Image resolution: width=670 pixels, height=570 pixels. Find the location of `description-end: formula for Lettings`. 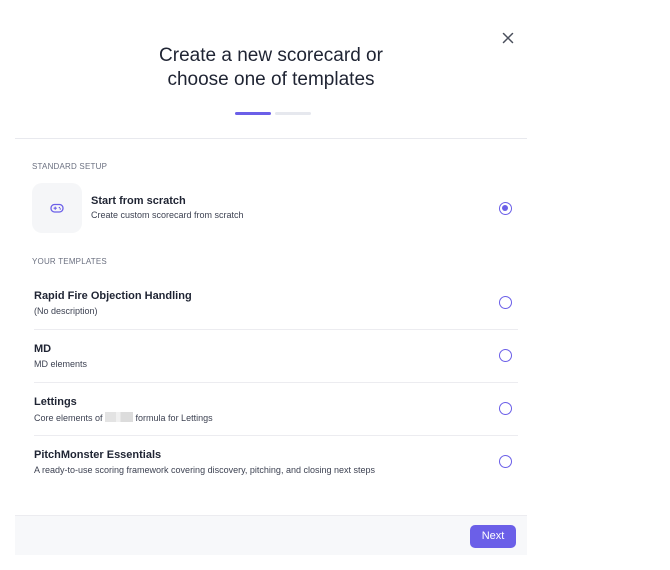

description-end: formula for Lettings is located at coordinates (173, 418).